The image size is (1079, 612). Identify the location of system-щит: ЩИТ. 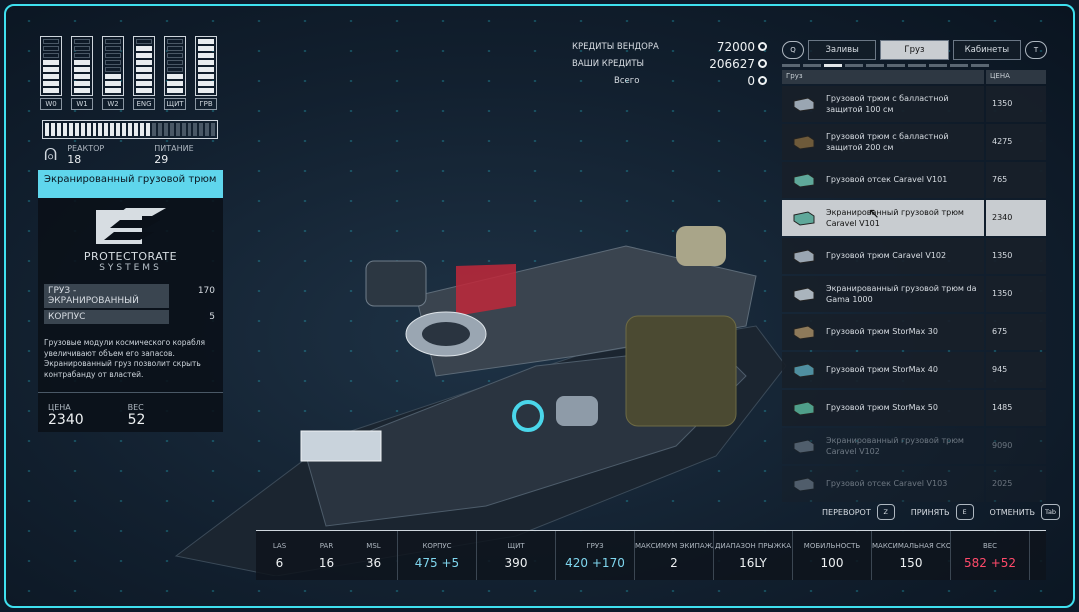
(175, 73).